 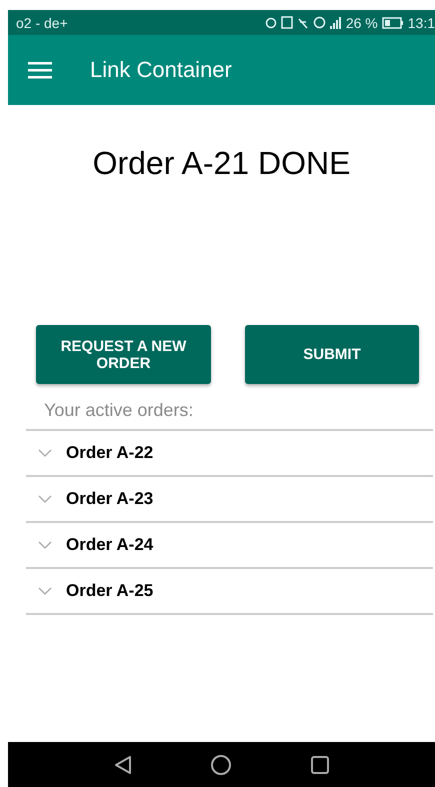 What do you see at coordinates (421, 22) in the screenshot?
I see `clock: 13:1` at bounding box center [421, 22].